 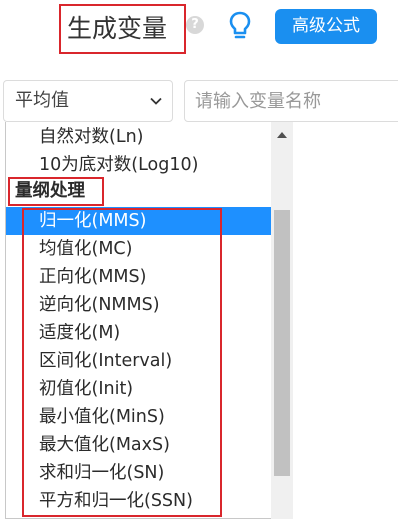 What do you see at coordinates (56, 191) in the screenshot?
I see `group-header-dimension: 量纲处理` at bounding box center [56, 191].